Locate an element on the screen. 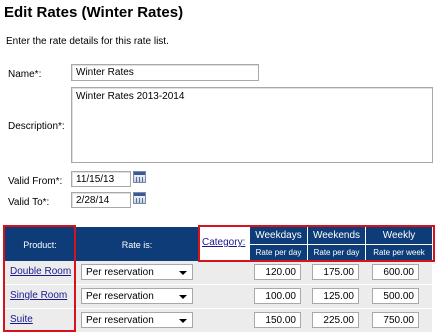 The width and height of the screenshot is (442, 334). valid-from-field is located at coordinates (101, 179).